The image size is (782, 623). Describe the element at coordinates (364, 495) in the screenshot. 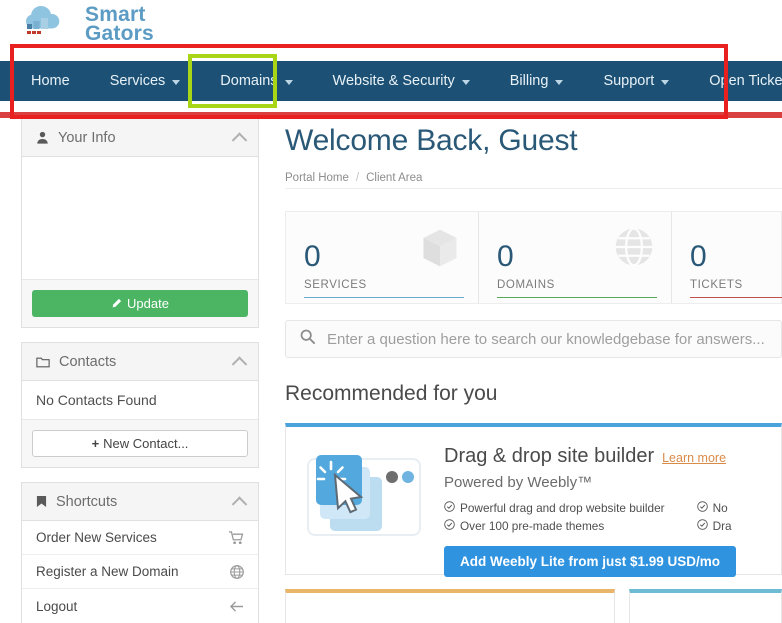

I see `site-builder-illustration` at that location.